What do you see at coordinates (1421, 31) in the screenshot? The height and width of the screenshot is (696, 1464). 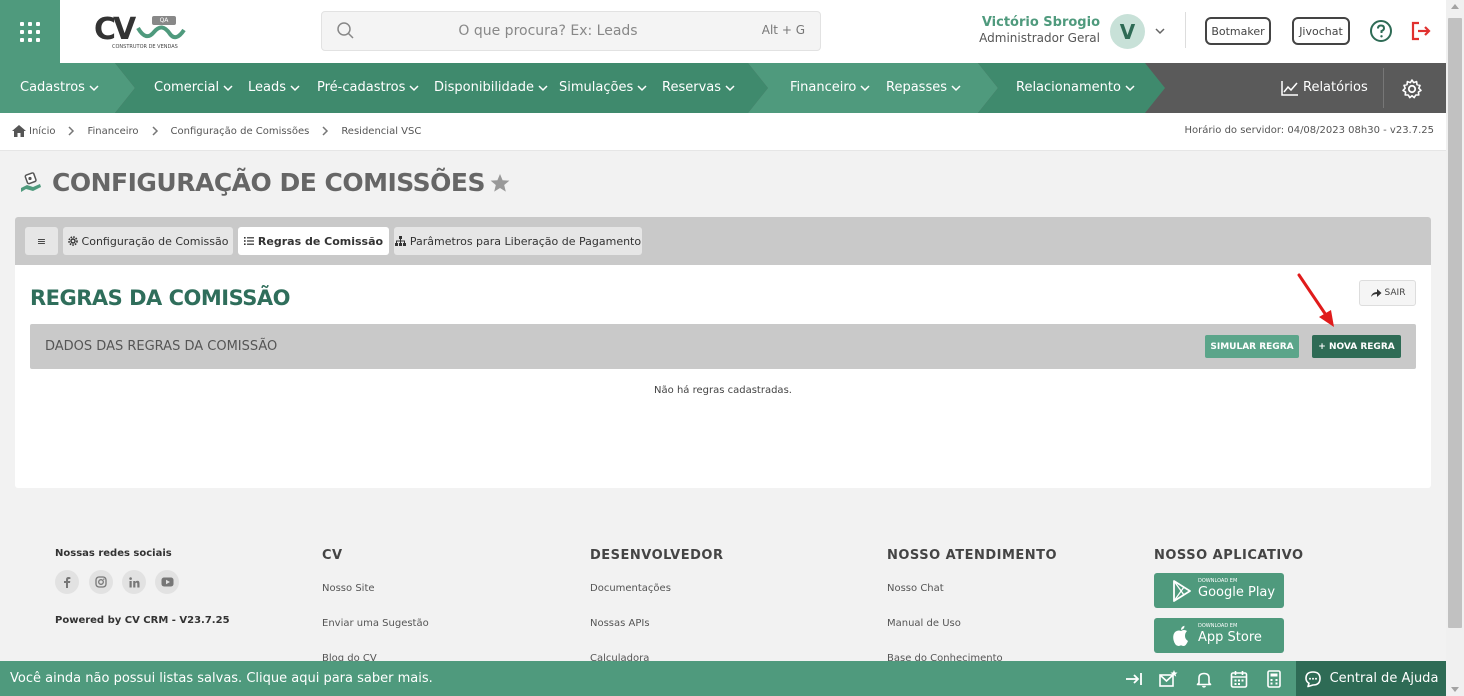 I see `logout-icon` at bounding box center [1421, 31].